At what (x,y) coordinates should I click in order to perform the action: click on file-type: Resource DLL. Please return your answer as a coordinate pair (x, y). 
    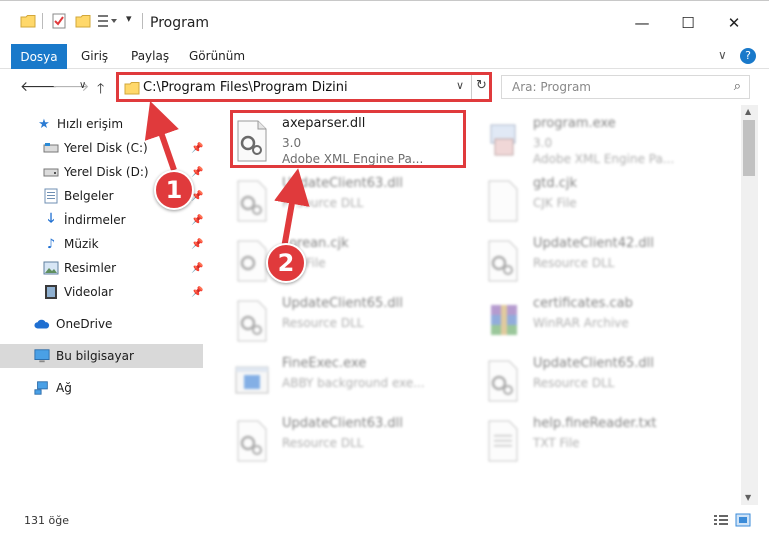
    Looking at the image, I should click on (574, 383).